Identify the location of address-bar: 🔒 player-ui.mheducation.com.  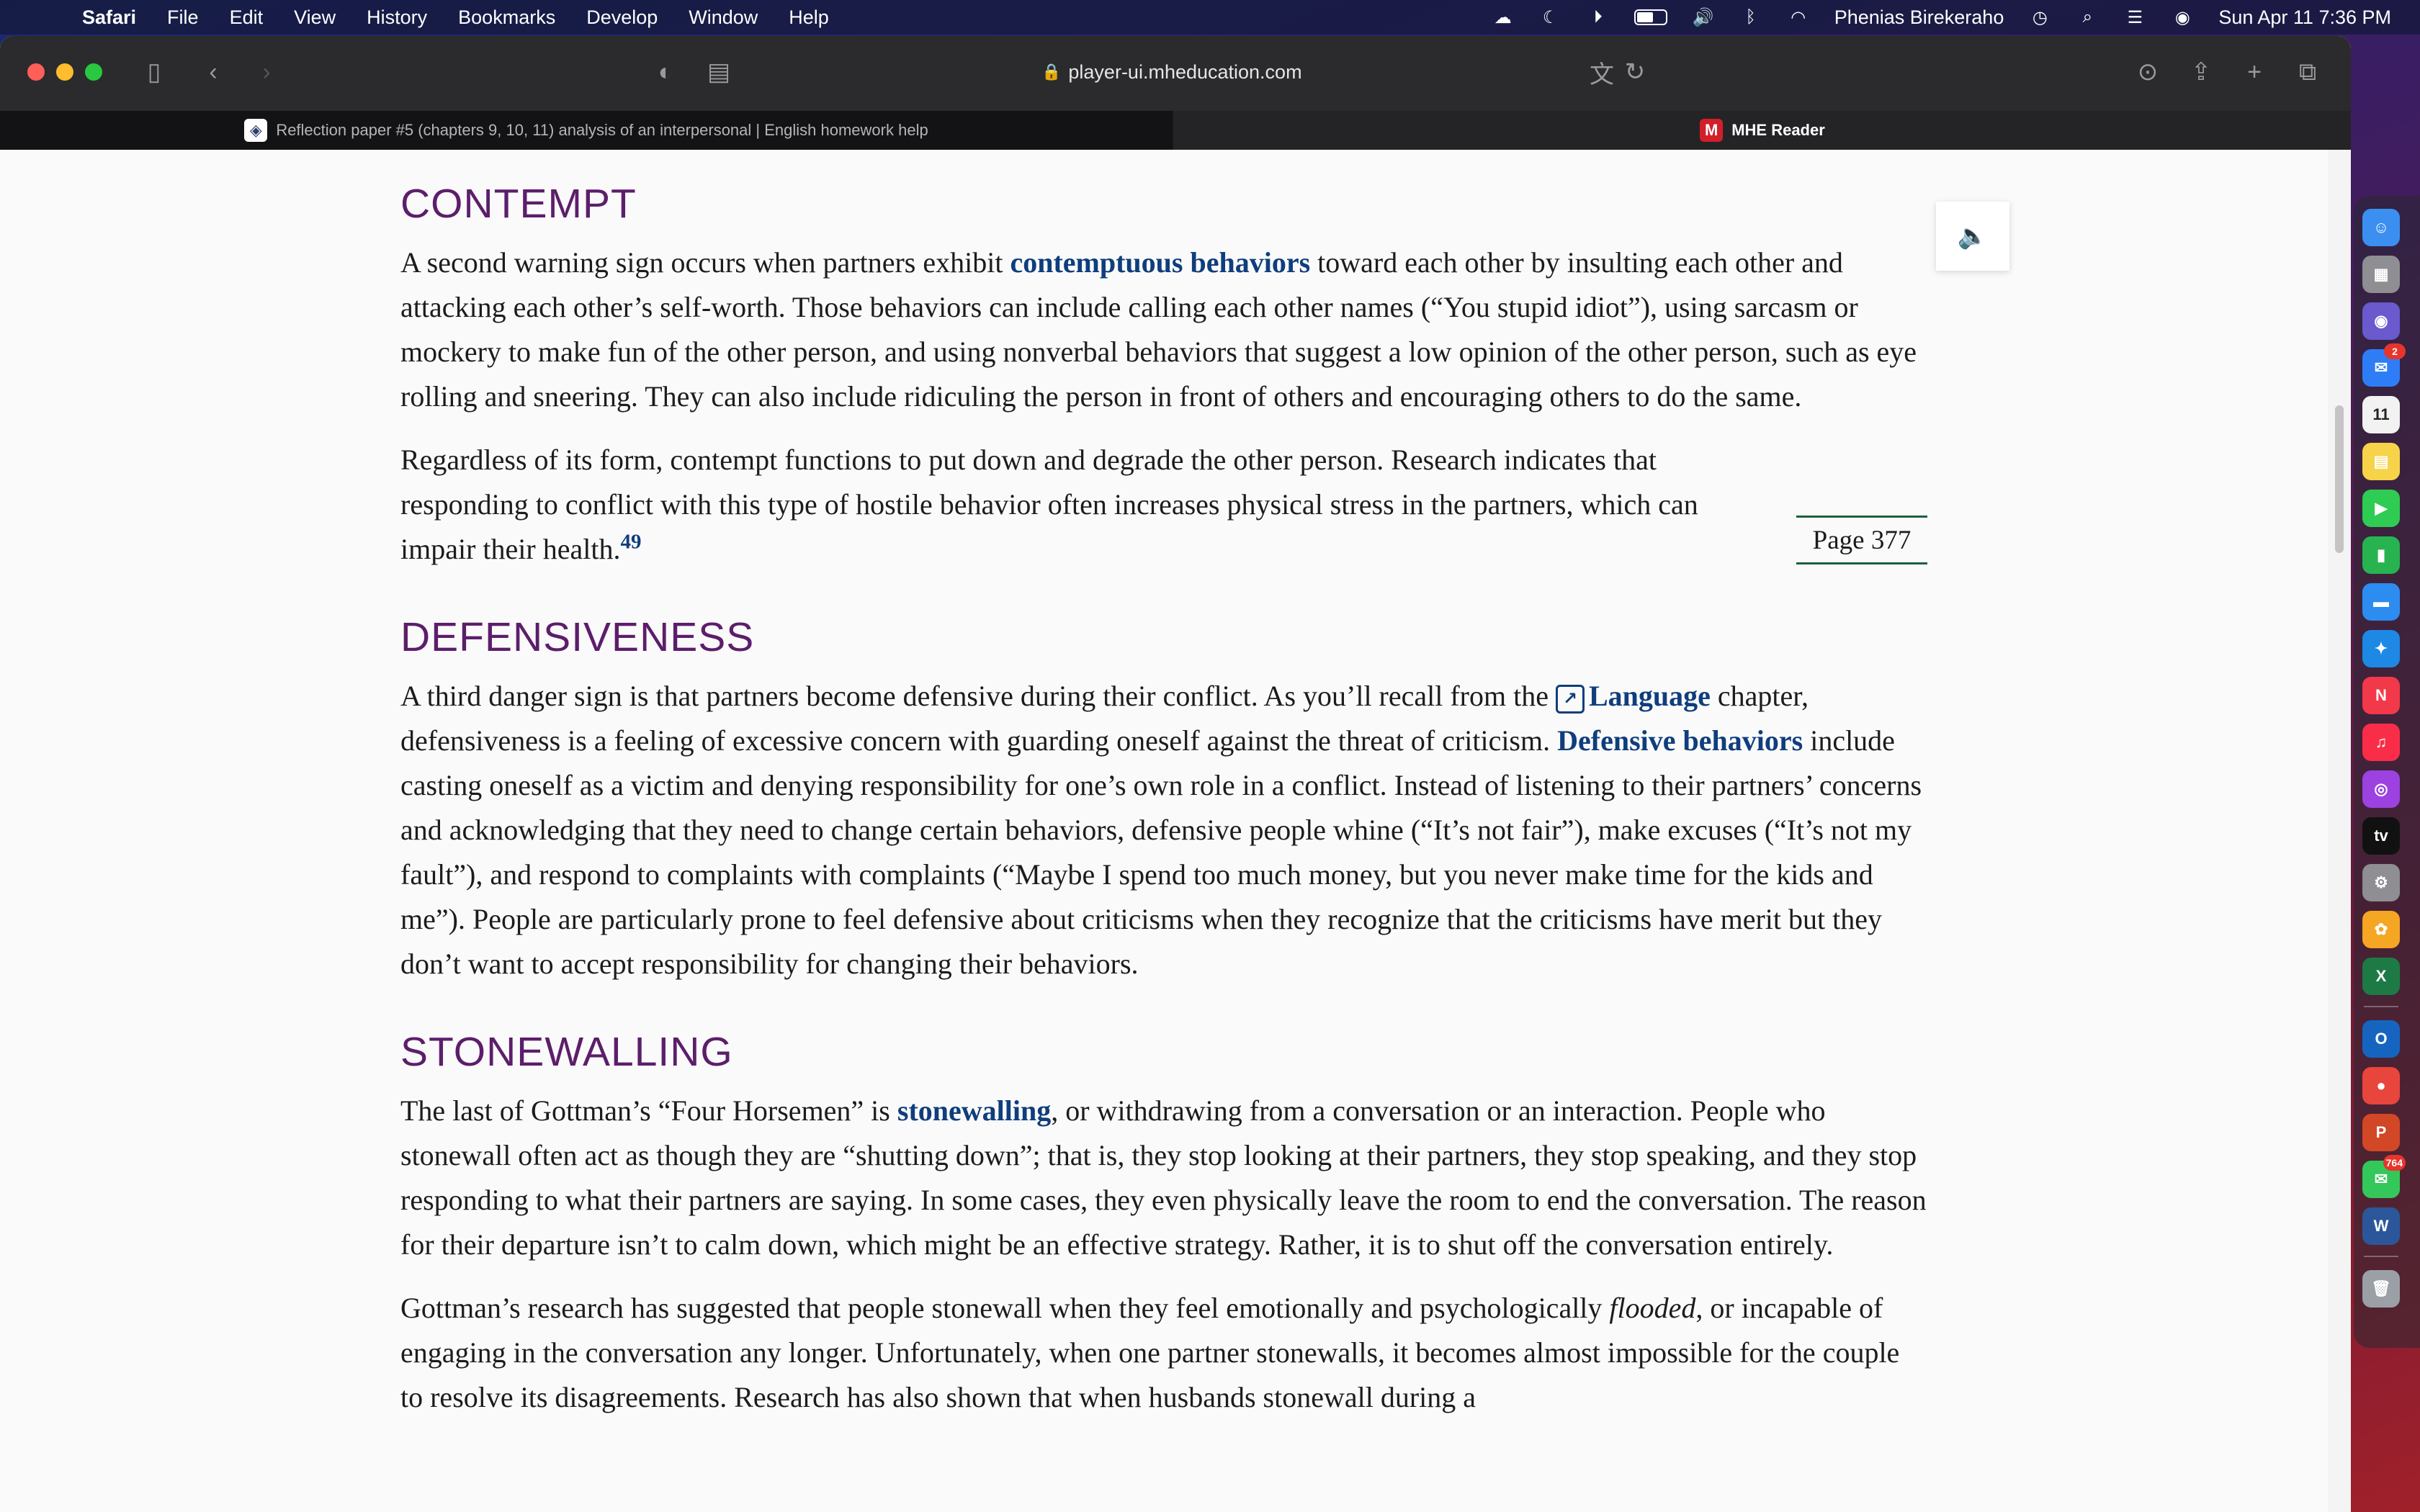
(1192, 72).